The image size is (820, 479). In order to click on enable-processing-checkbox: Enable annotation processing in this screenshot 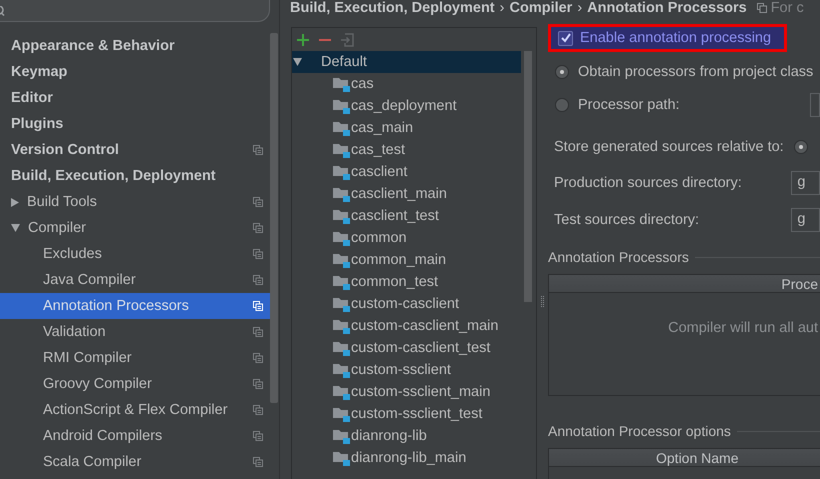, I will do `click(667, 38)`.